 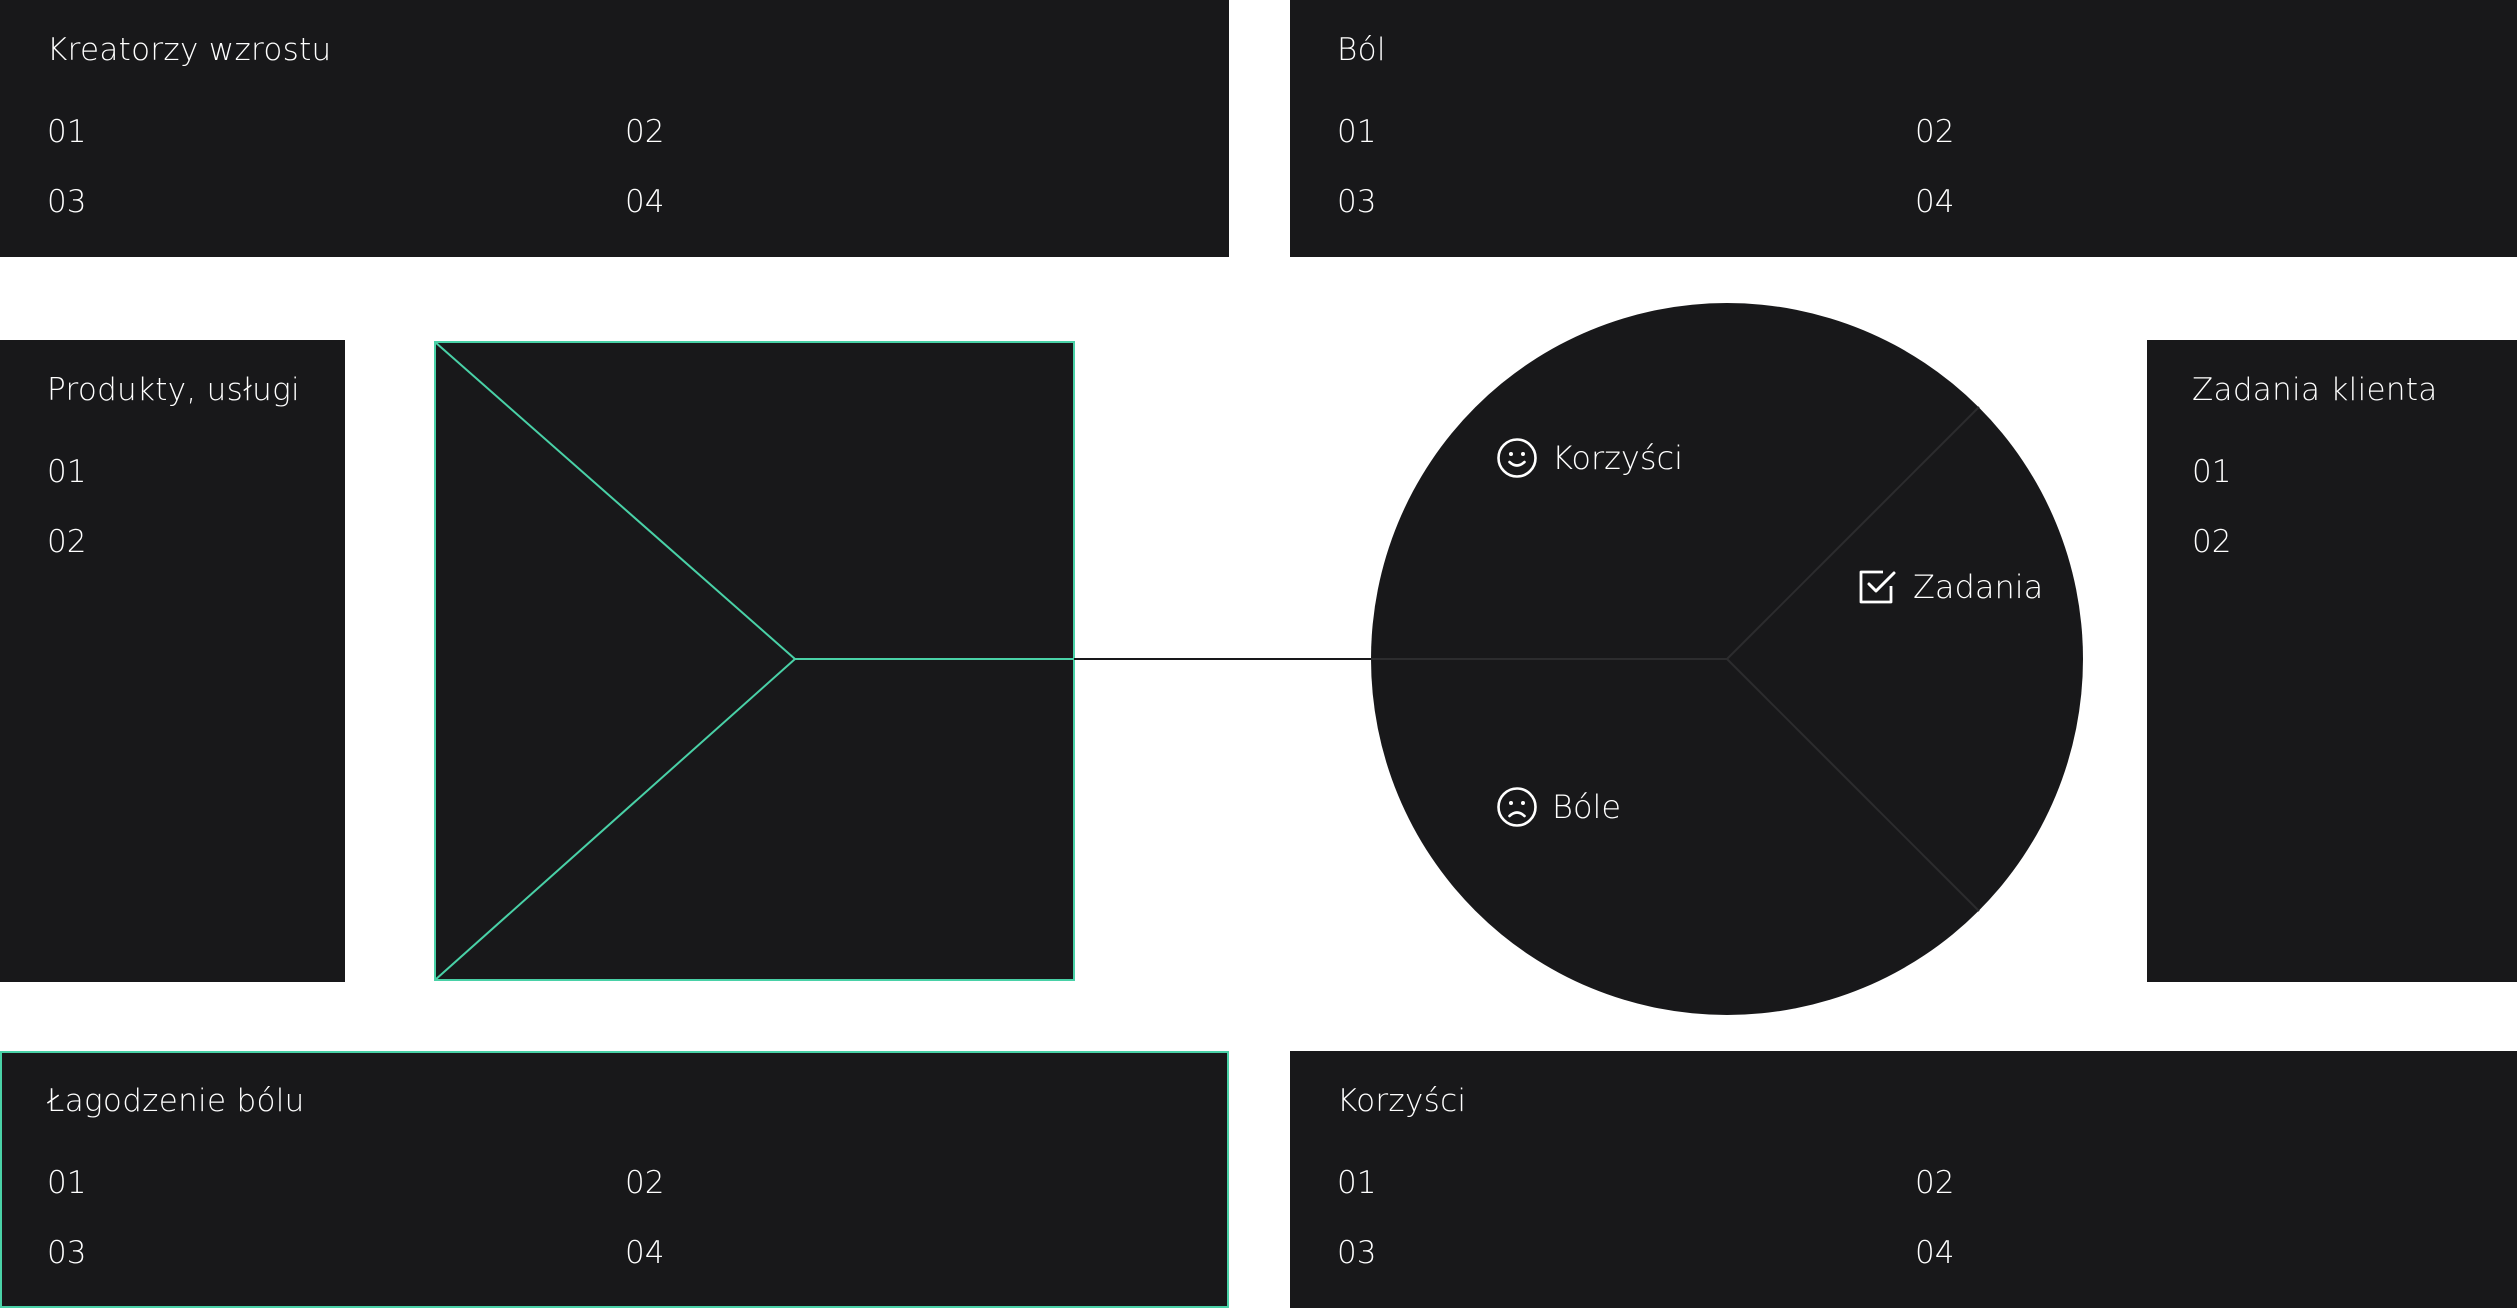 I want to click on frown-icon, so click(x=1517, y=807).